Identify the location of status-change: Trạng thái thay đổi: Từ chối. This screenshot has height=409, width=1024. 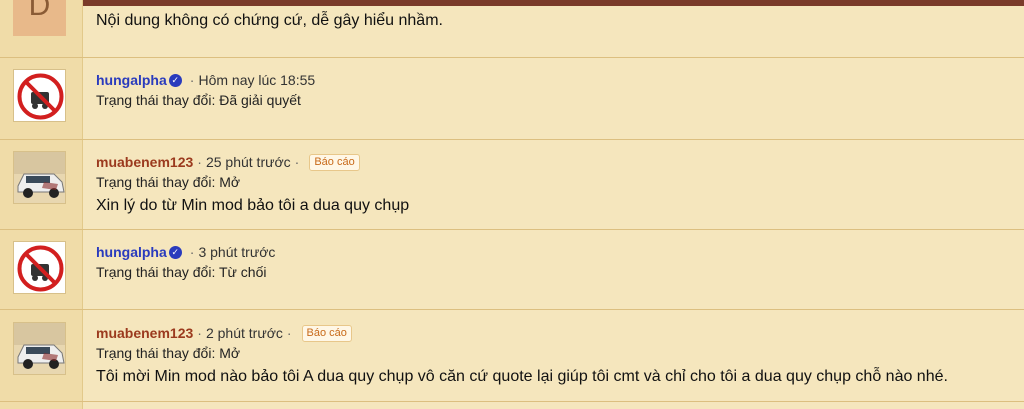
(181, 272).